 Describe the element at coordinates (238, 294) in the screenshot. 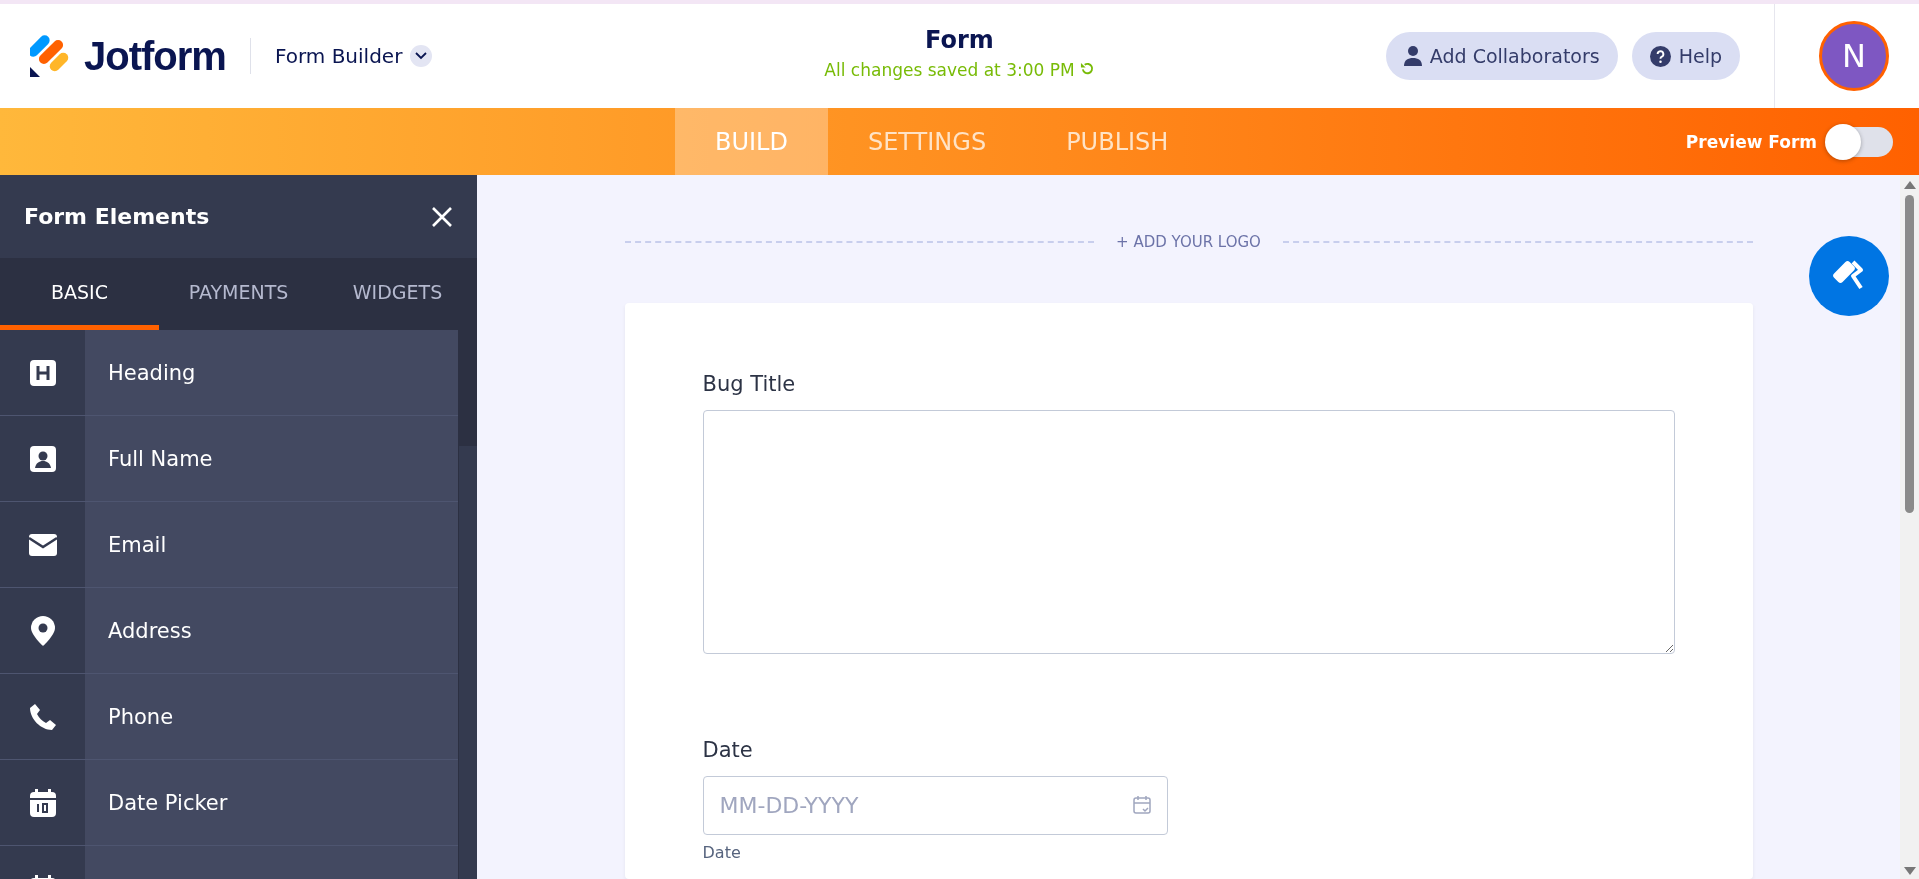

I see `element-tab: PAYMENTS` at that location.